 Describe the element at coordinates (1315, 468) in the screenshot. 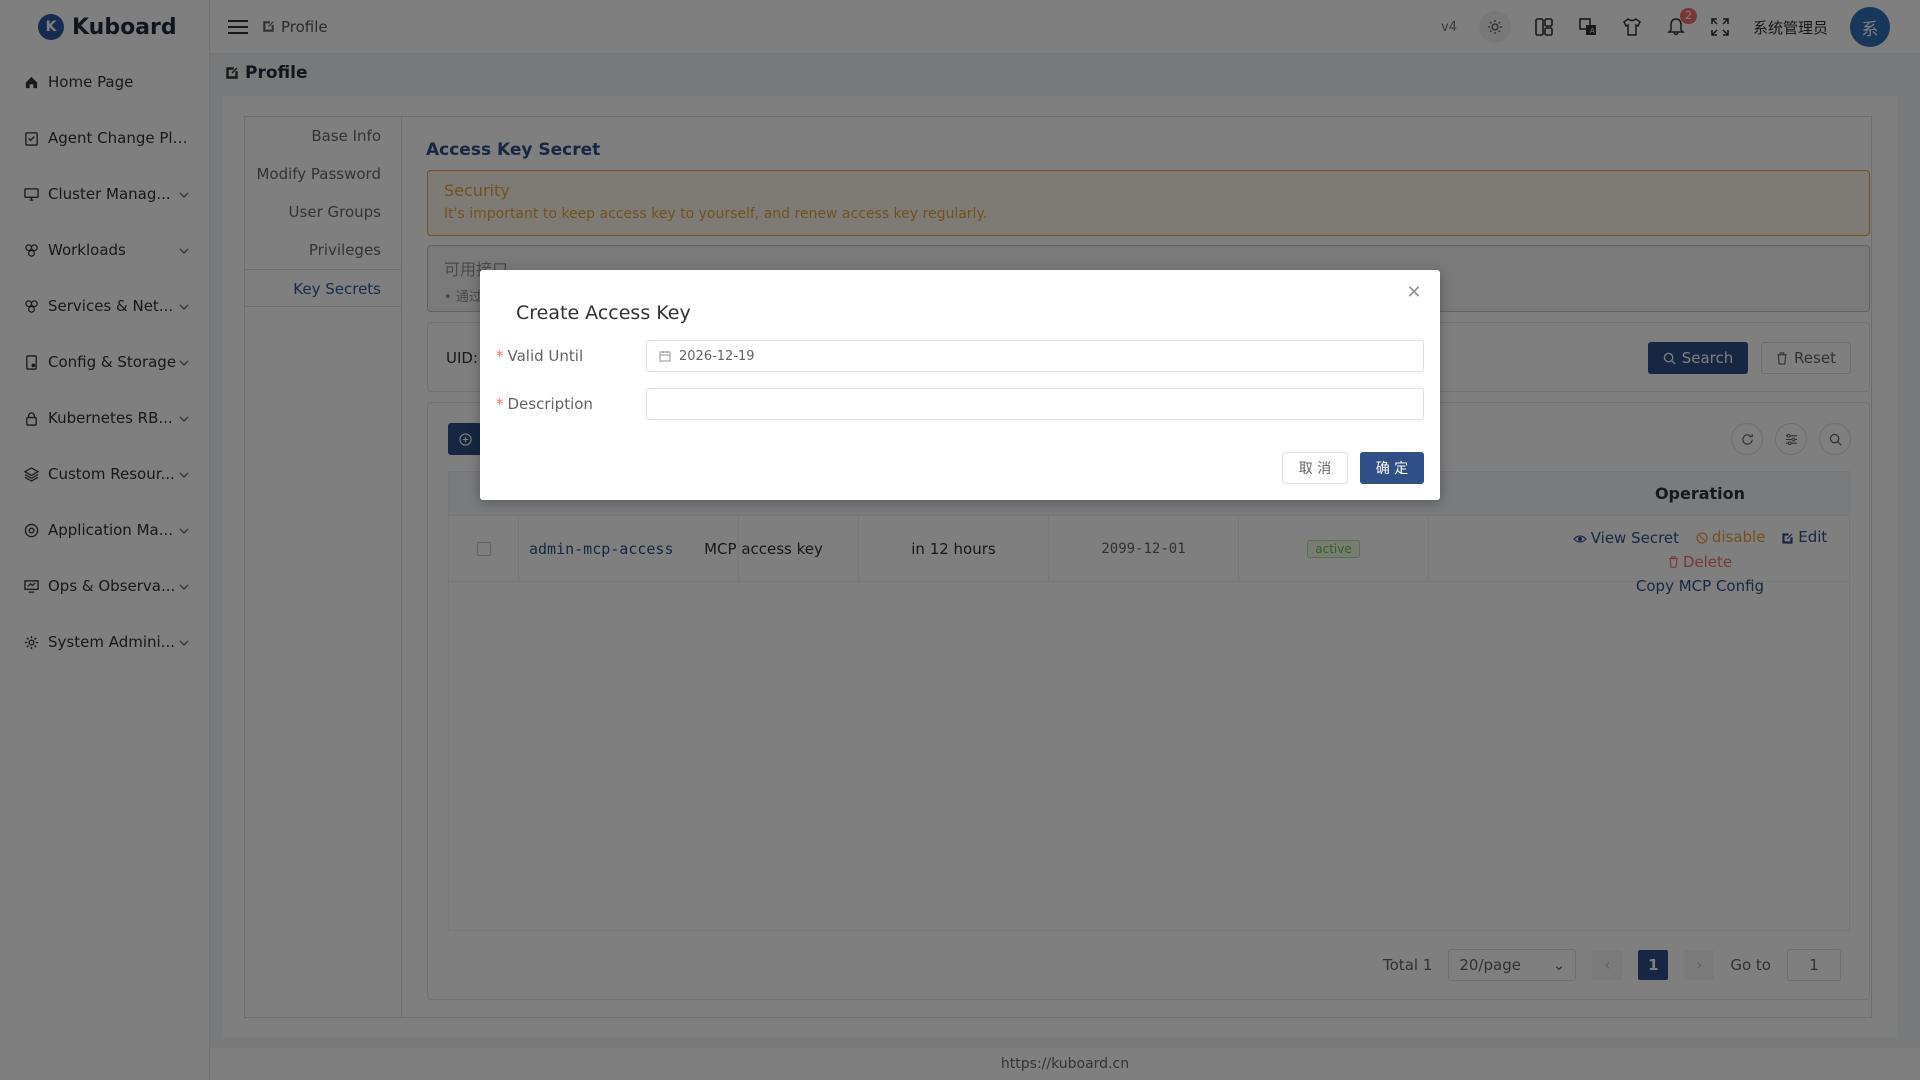

I see `cancel-button: 取 消` at that location.